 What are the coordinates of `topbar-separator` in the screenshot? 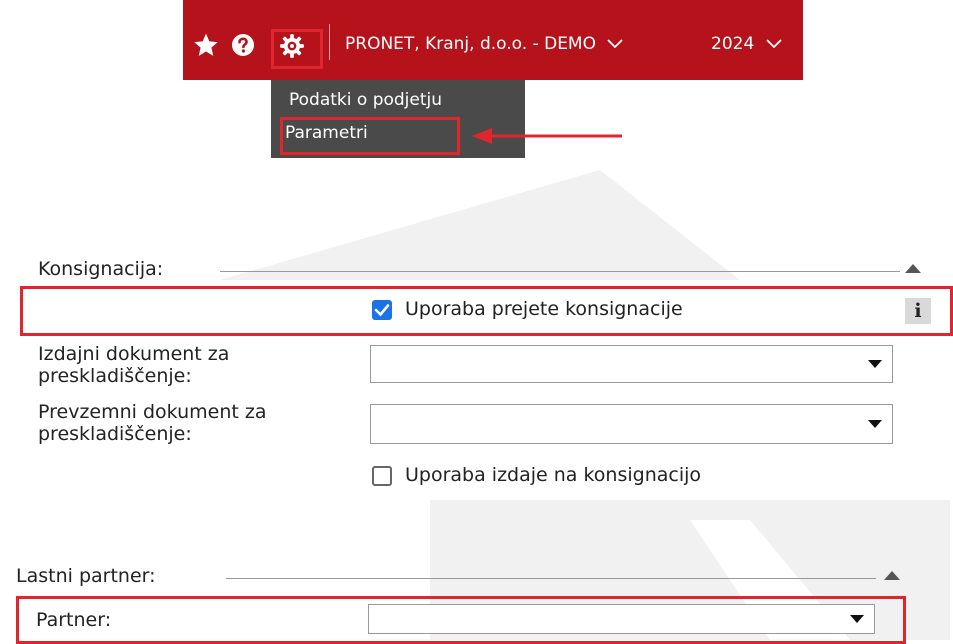 It's located at (329, 42).